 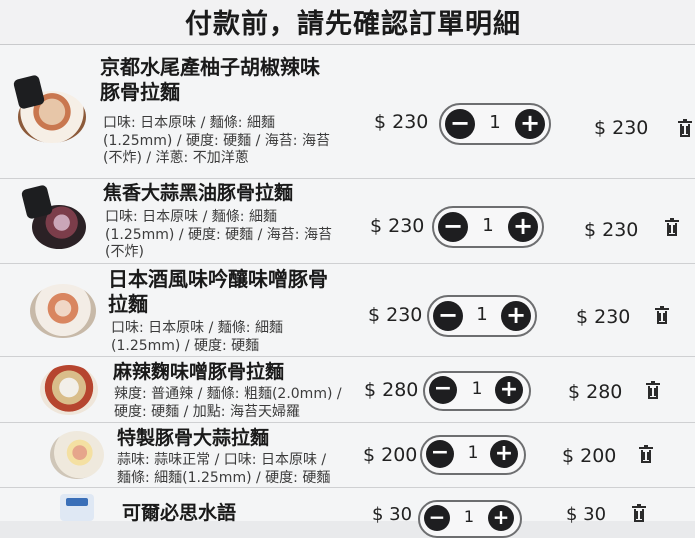 What do you see at coordinates (595, 392) in the screenshot?
I see `item-subtotal: $ 280` at bounding box center [595, 392].